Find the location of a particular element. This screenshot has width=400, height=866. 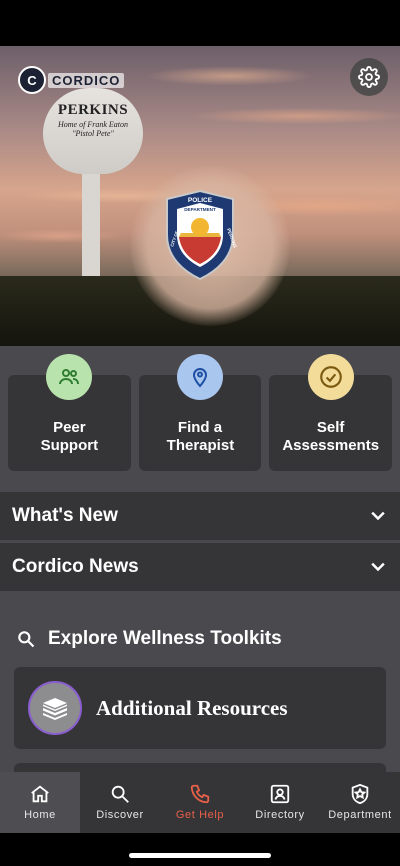

additional-resources-icon-circle is located at coordinates (55, 708).